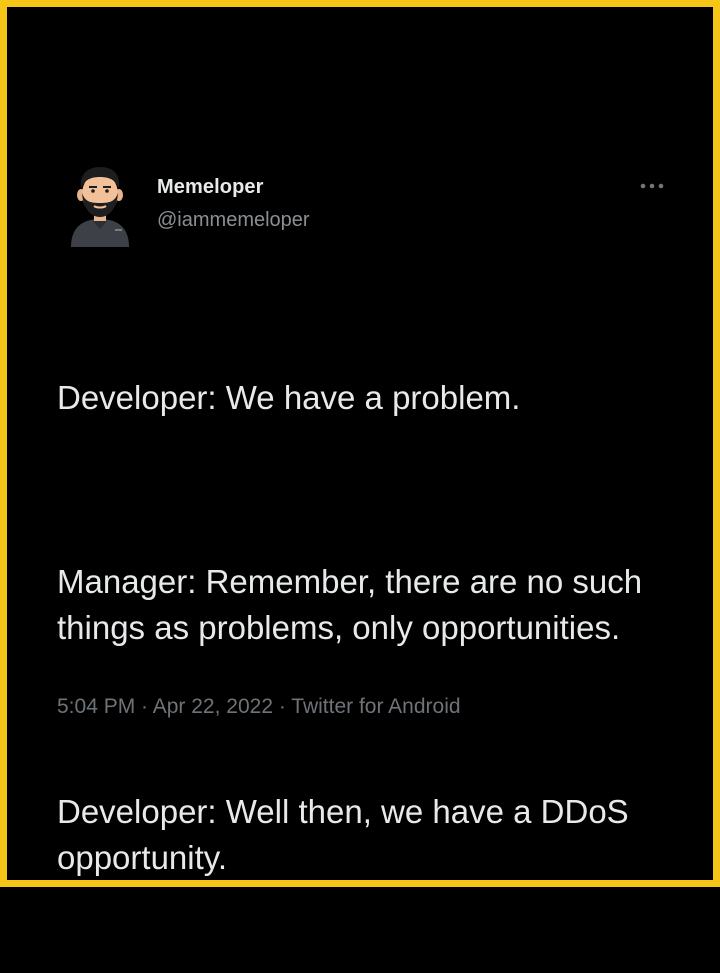  Describe the element at coordinates (213, 706) in the screenshot. I see `tweet-date: Apr 22, 2022` at that location.